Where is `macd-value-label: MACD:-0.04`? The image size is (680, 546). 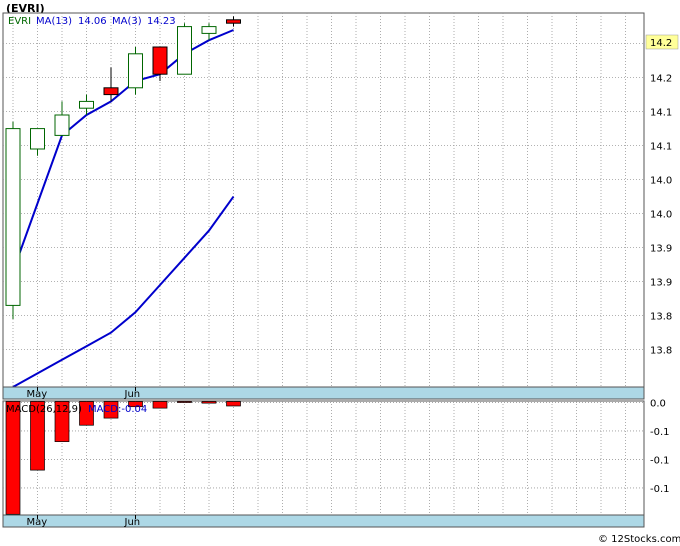 macd-value-label: MACD:-0.04 is located at coordinates (117, 409).